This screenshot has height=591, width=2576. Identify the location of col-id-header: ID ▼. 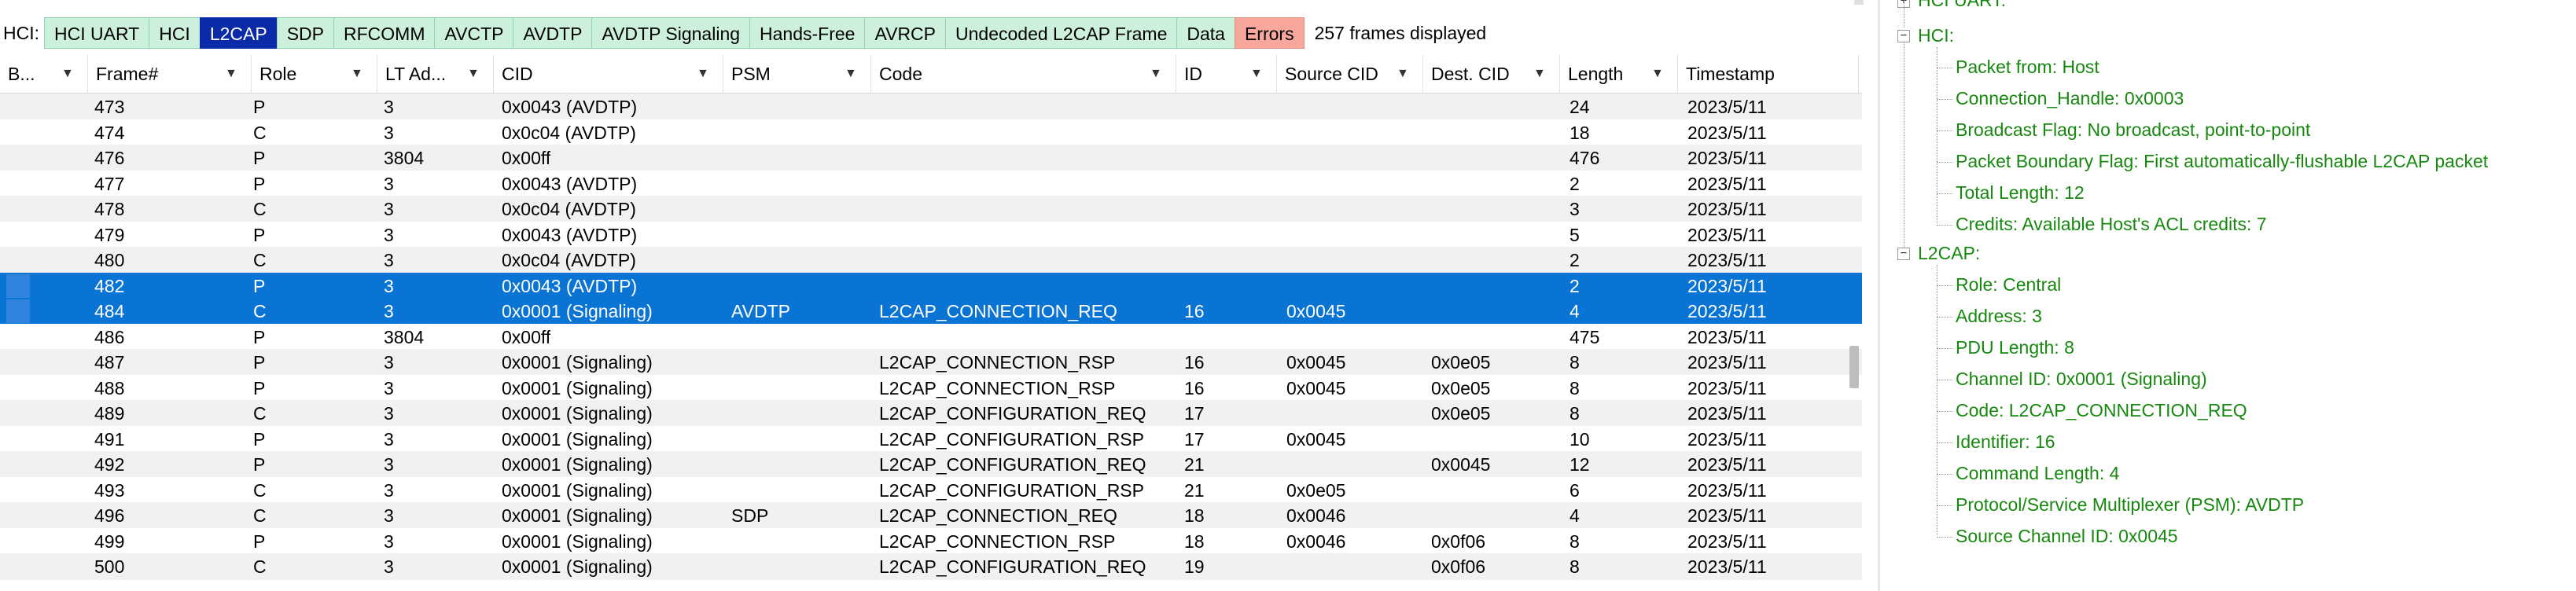
(1226, 74).